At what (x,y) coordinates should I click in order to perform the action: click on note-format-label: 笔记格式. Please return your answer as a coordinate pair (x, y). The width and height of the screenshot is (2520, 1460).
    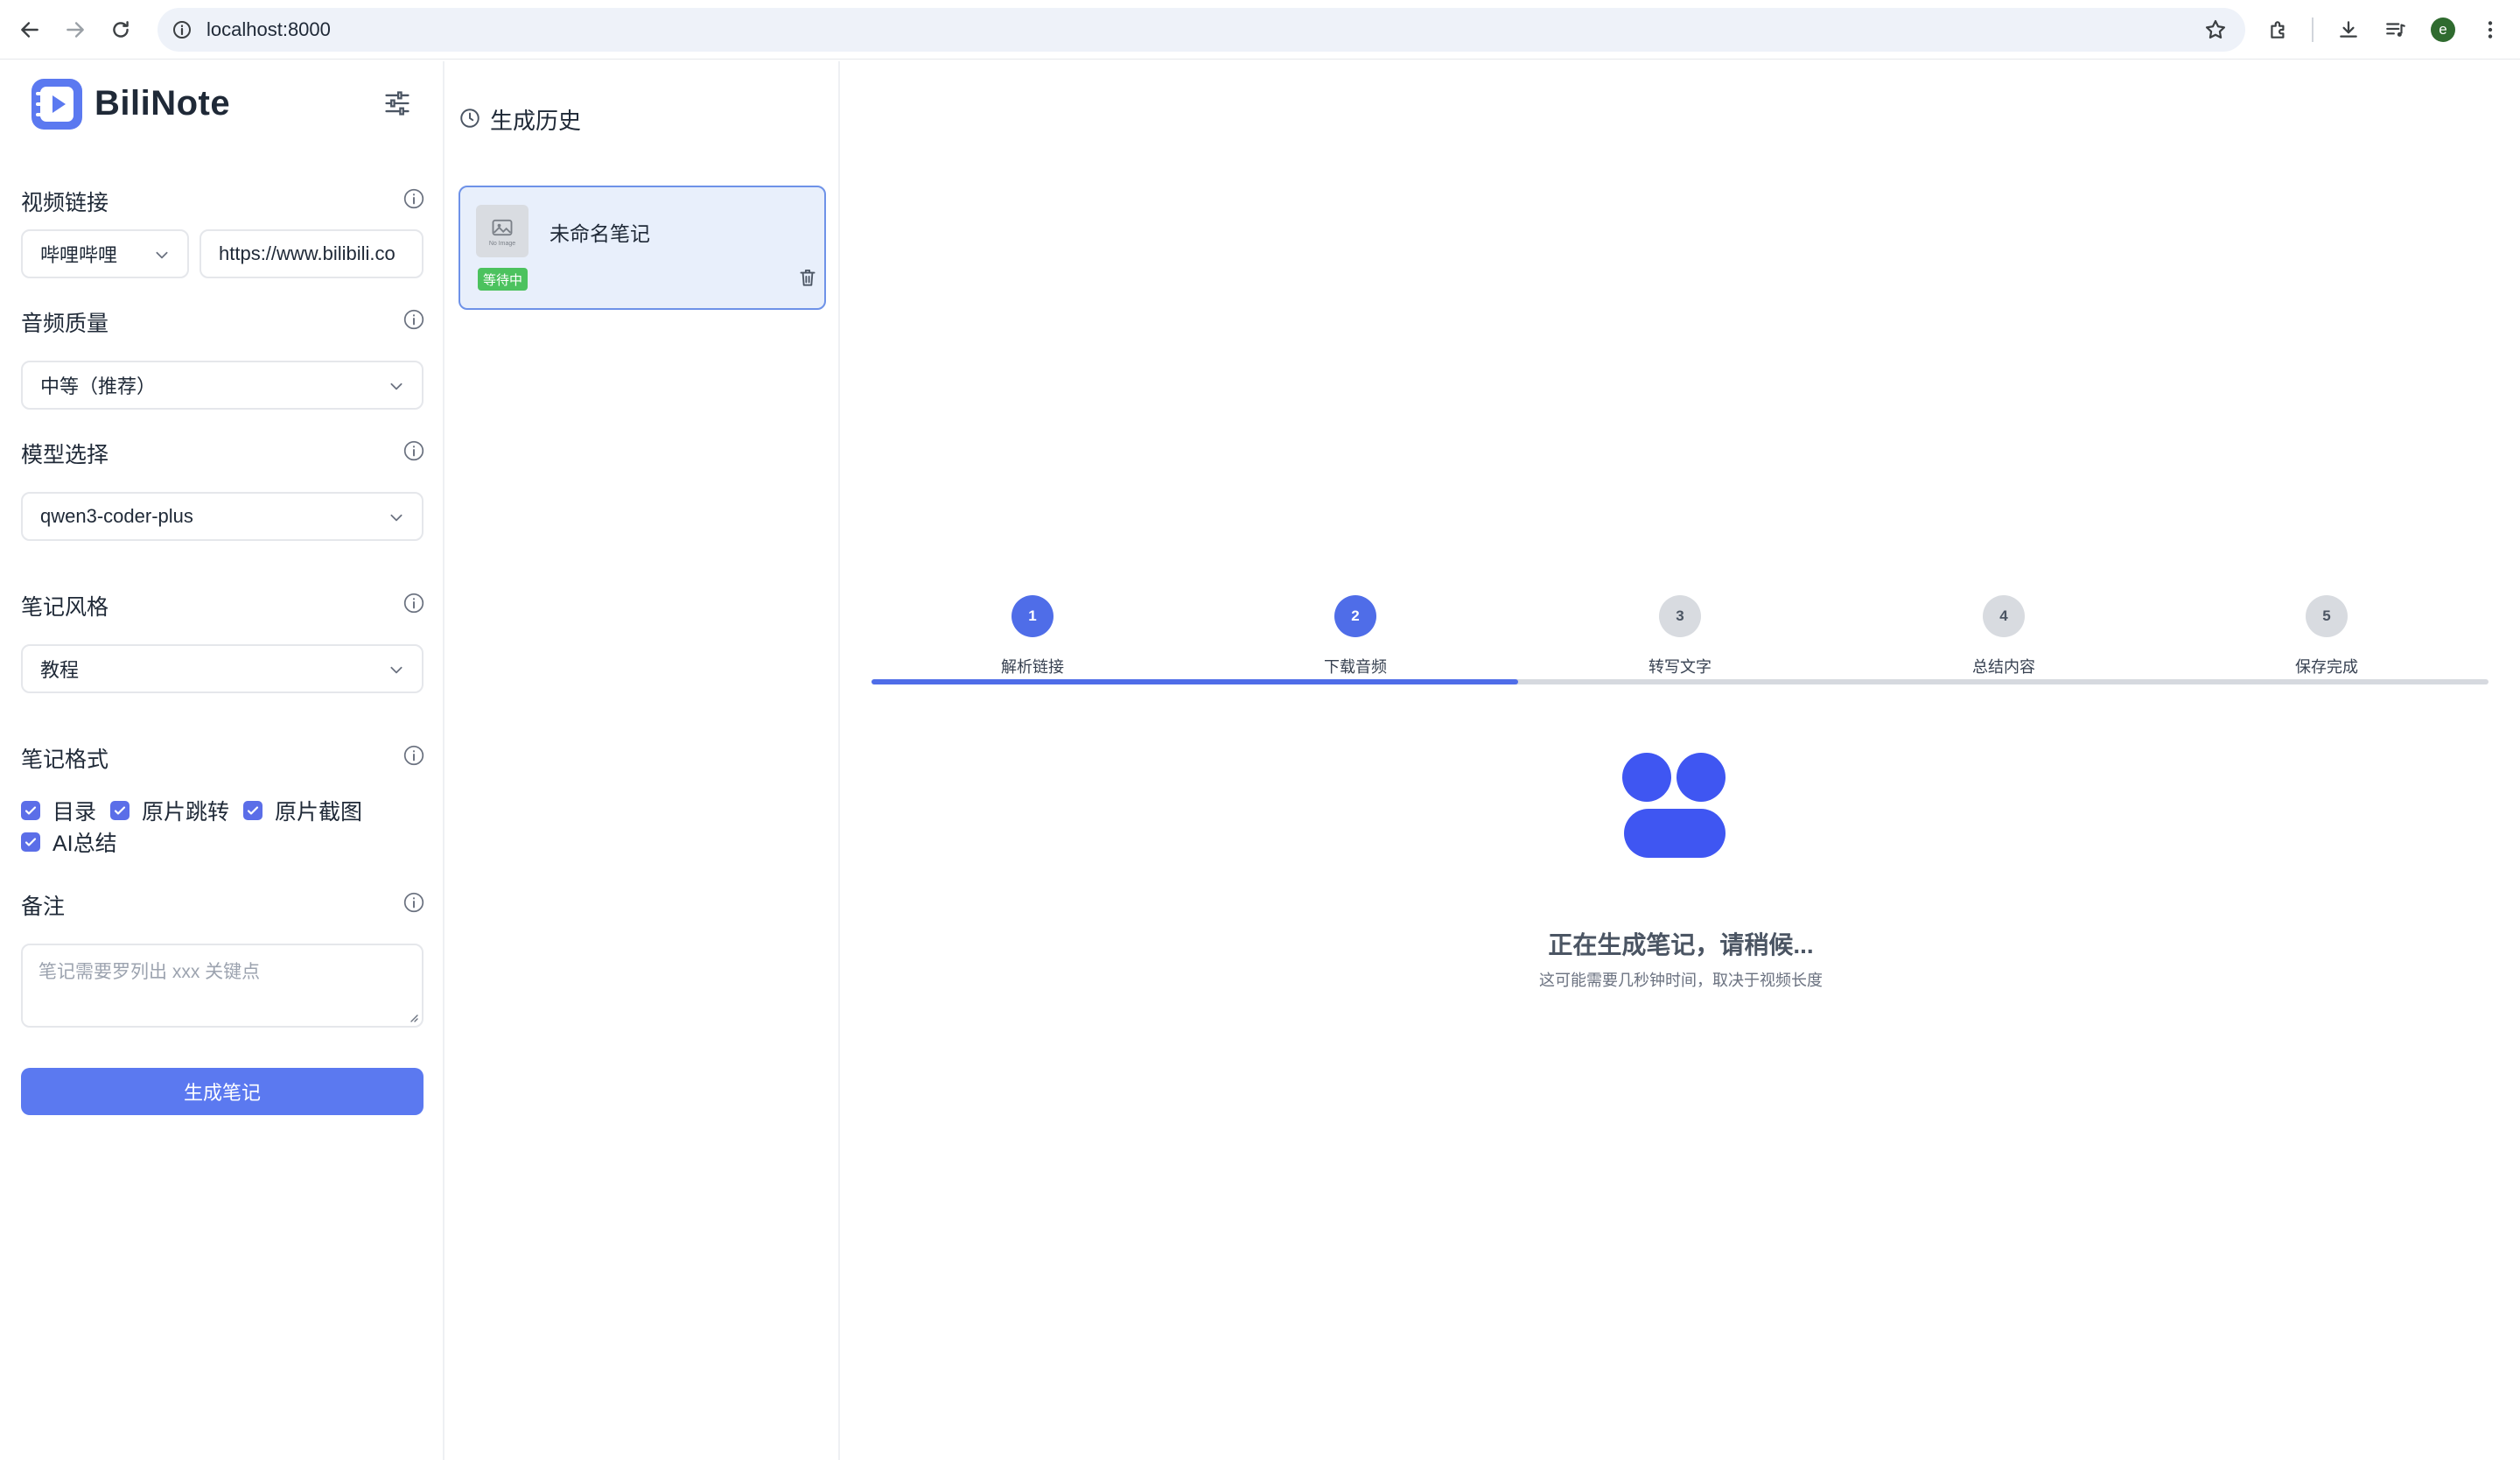
    Looking at the image, I should click on (65, 760).